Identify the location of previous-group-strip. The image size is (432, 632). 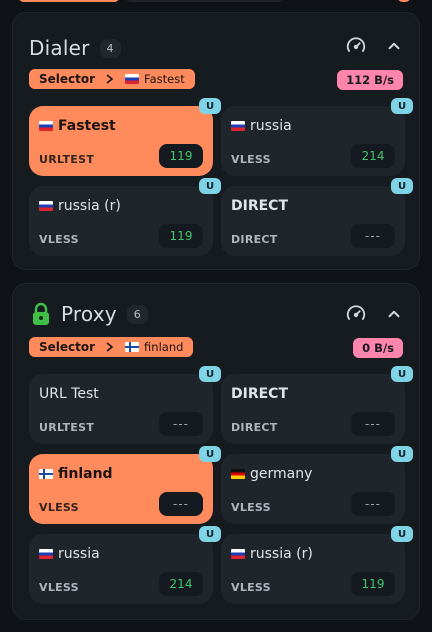
(205, 1).